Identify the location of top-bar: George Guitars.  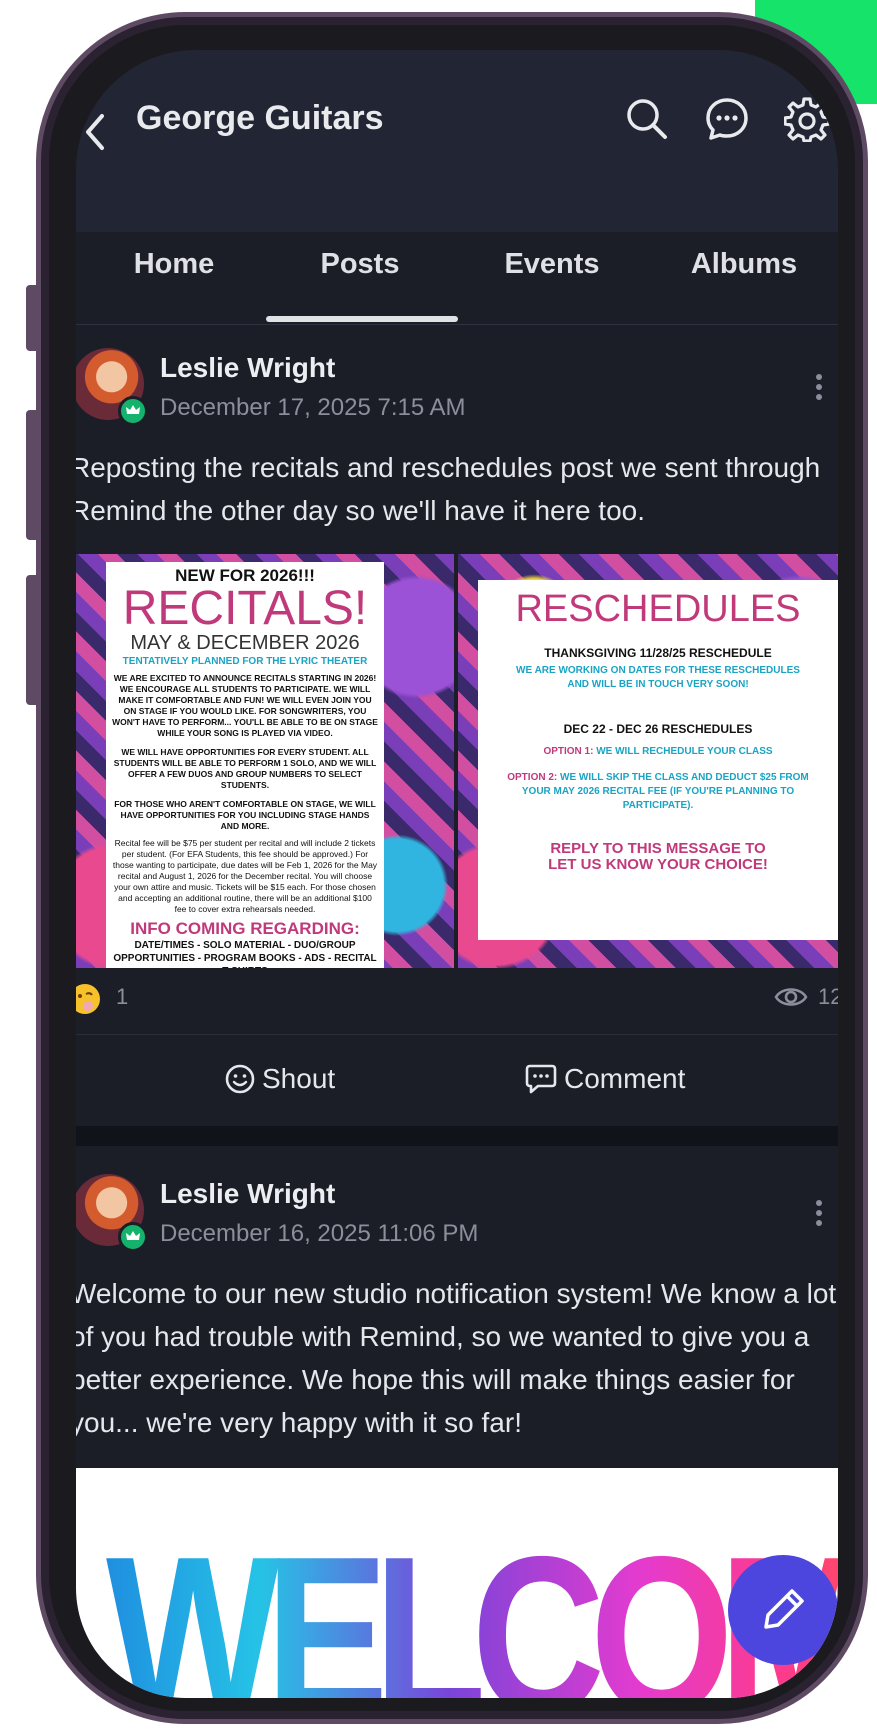
(457, 141).